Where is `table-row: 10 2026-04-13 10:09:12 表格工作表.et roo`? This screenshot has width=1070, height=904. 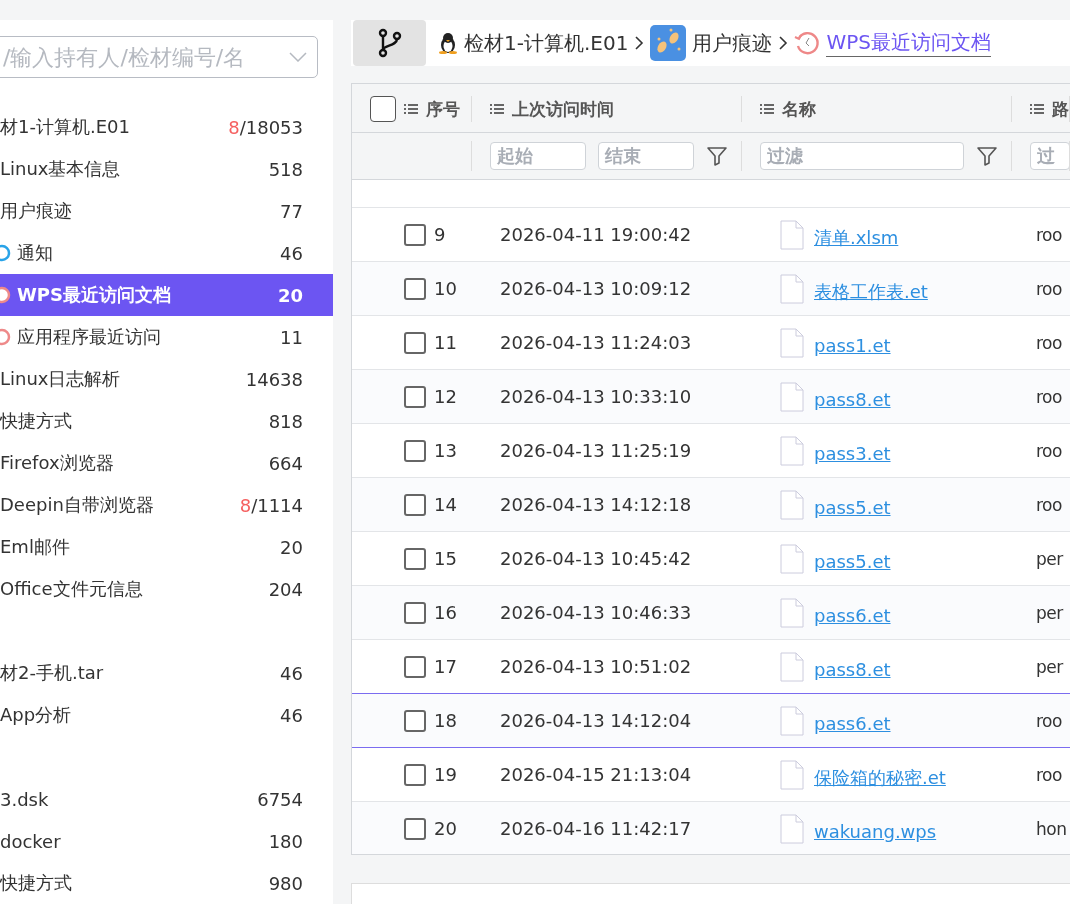 table-row: 10 2026-04-13 10:09:12 表格工作表.et roo is located at coordinates (711, 289).